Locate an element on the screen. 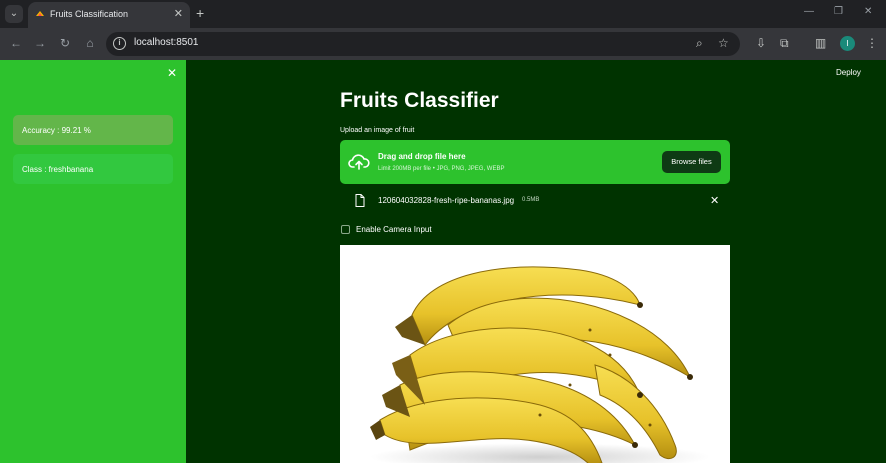 The width and height of the screenshot is (886, 463). streamlit-favicon-icon is located at coordinates (40, 13).